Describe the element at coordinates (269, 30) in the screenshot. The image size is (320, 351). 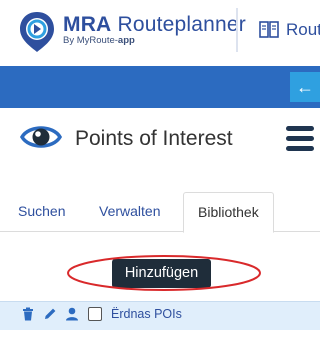
I see `book-icon` at that location.